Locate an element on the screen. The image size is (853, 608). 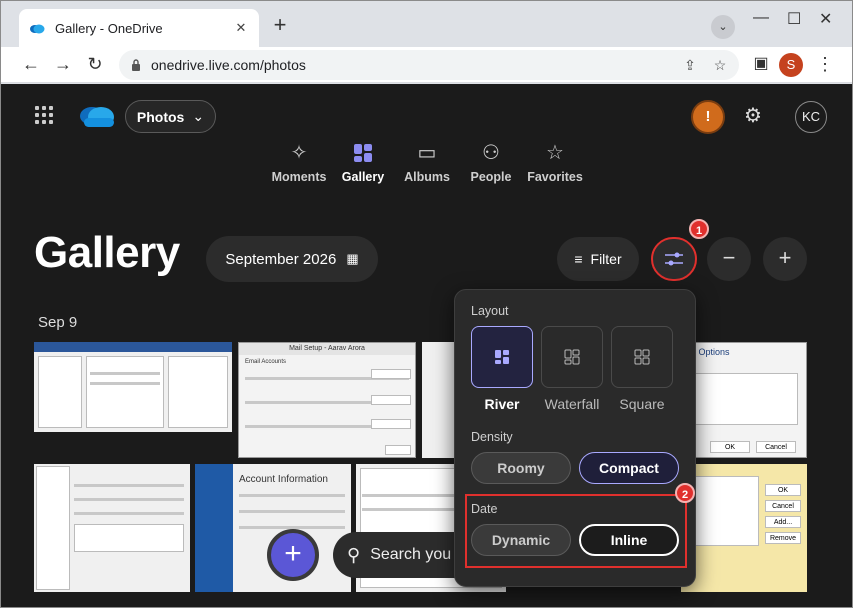
layout-river-label: River is located at coordinates (502, 404).